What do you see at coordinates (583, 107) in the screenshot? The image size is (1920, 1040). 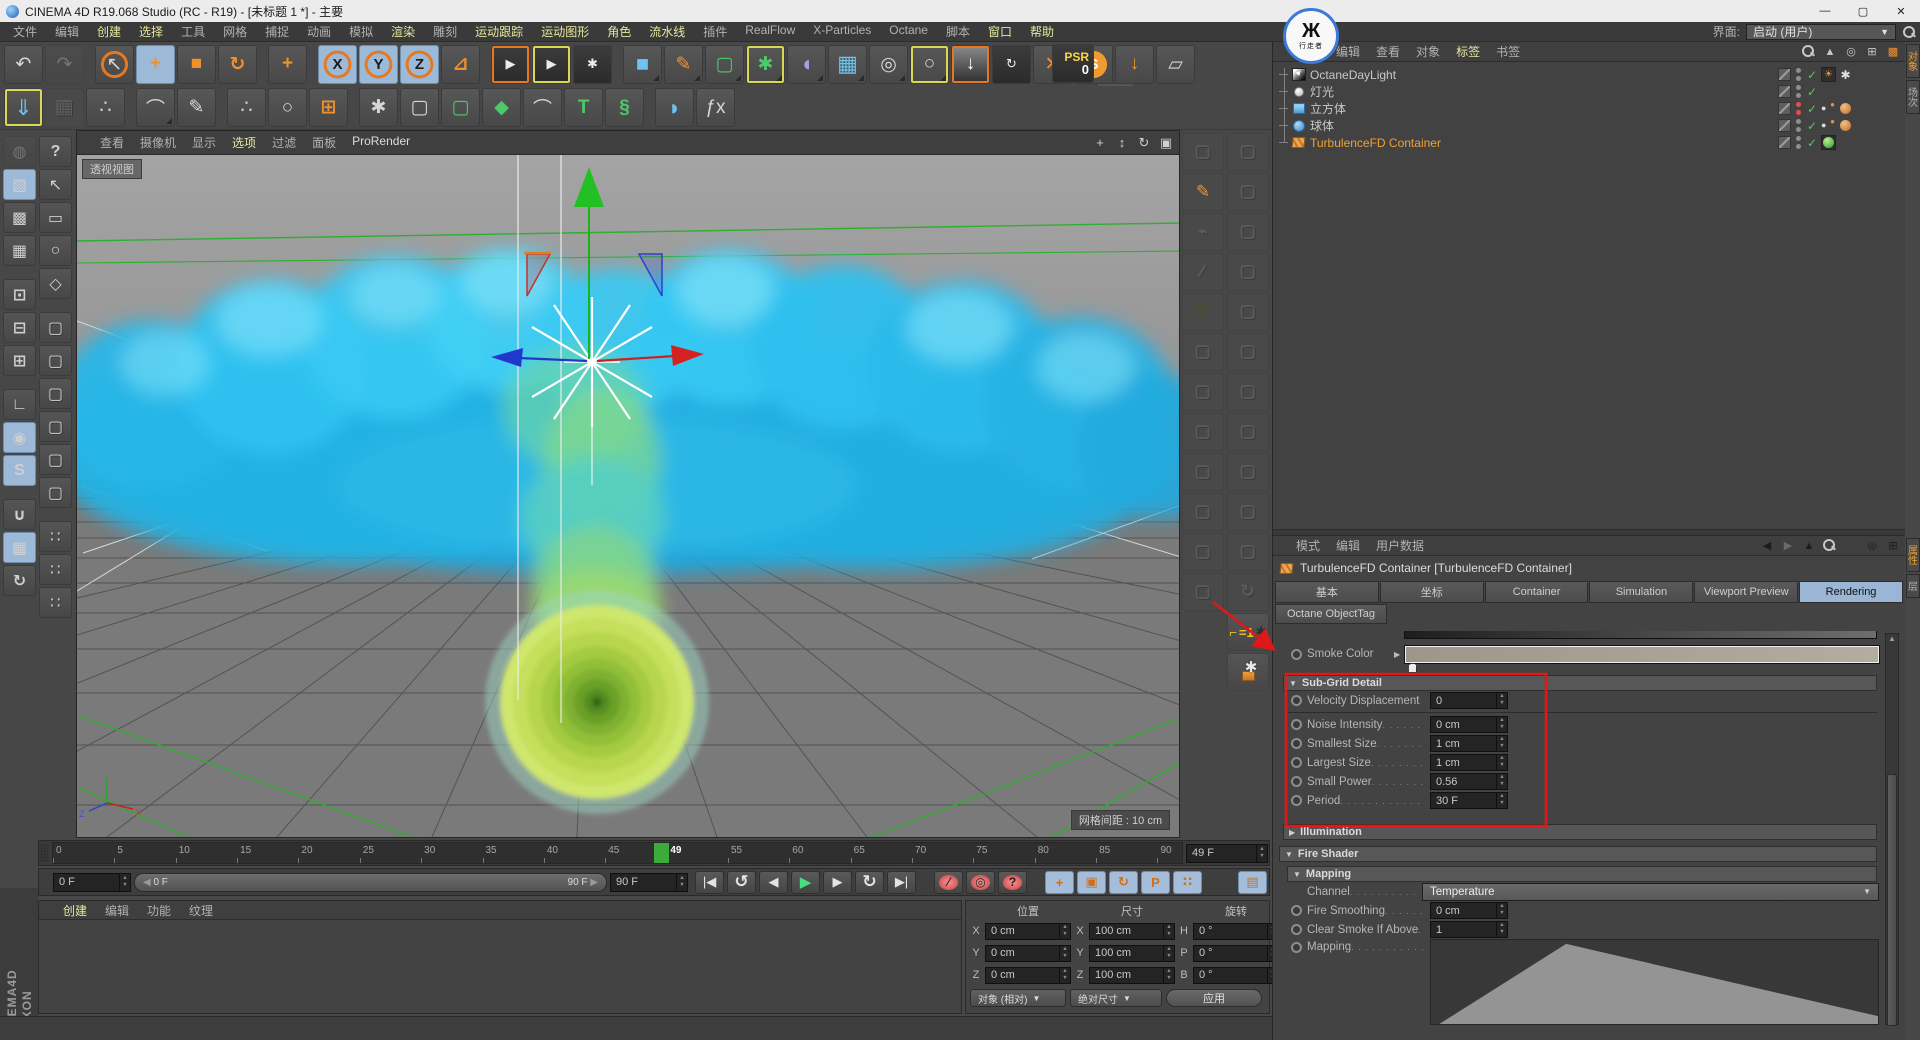 I see `text-button: T` at bounding box center [583, 107].